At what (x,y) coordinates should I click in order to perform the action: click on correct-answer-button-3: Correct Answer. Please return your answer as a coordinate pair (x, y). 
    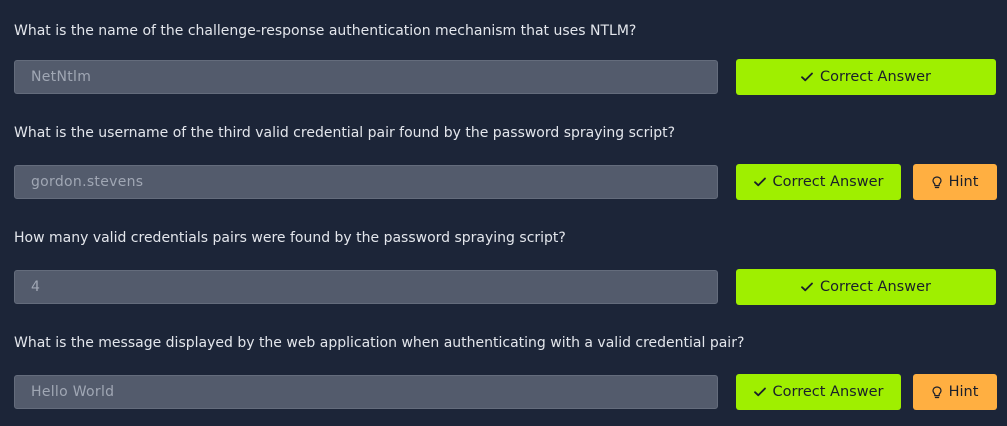
    Looking at the image, I should click on (866, 287).